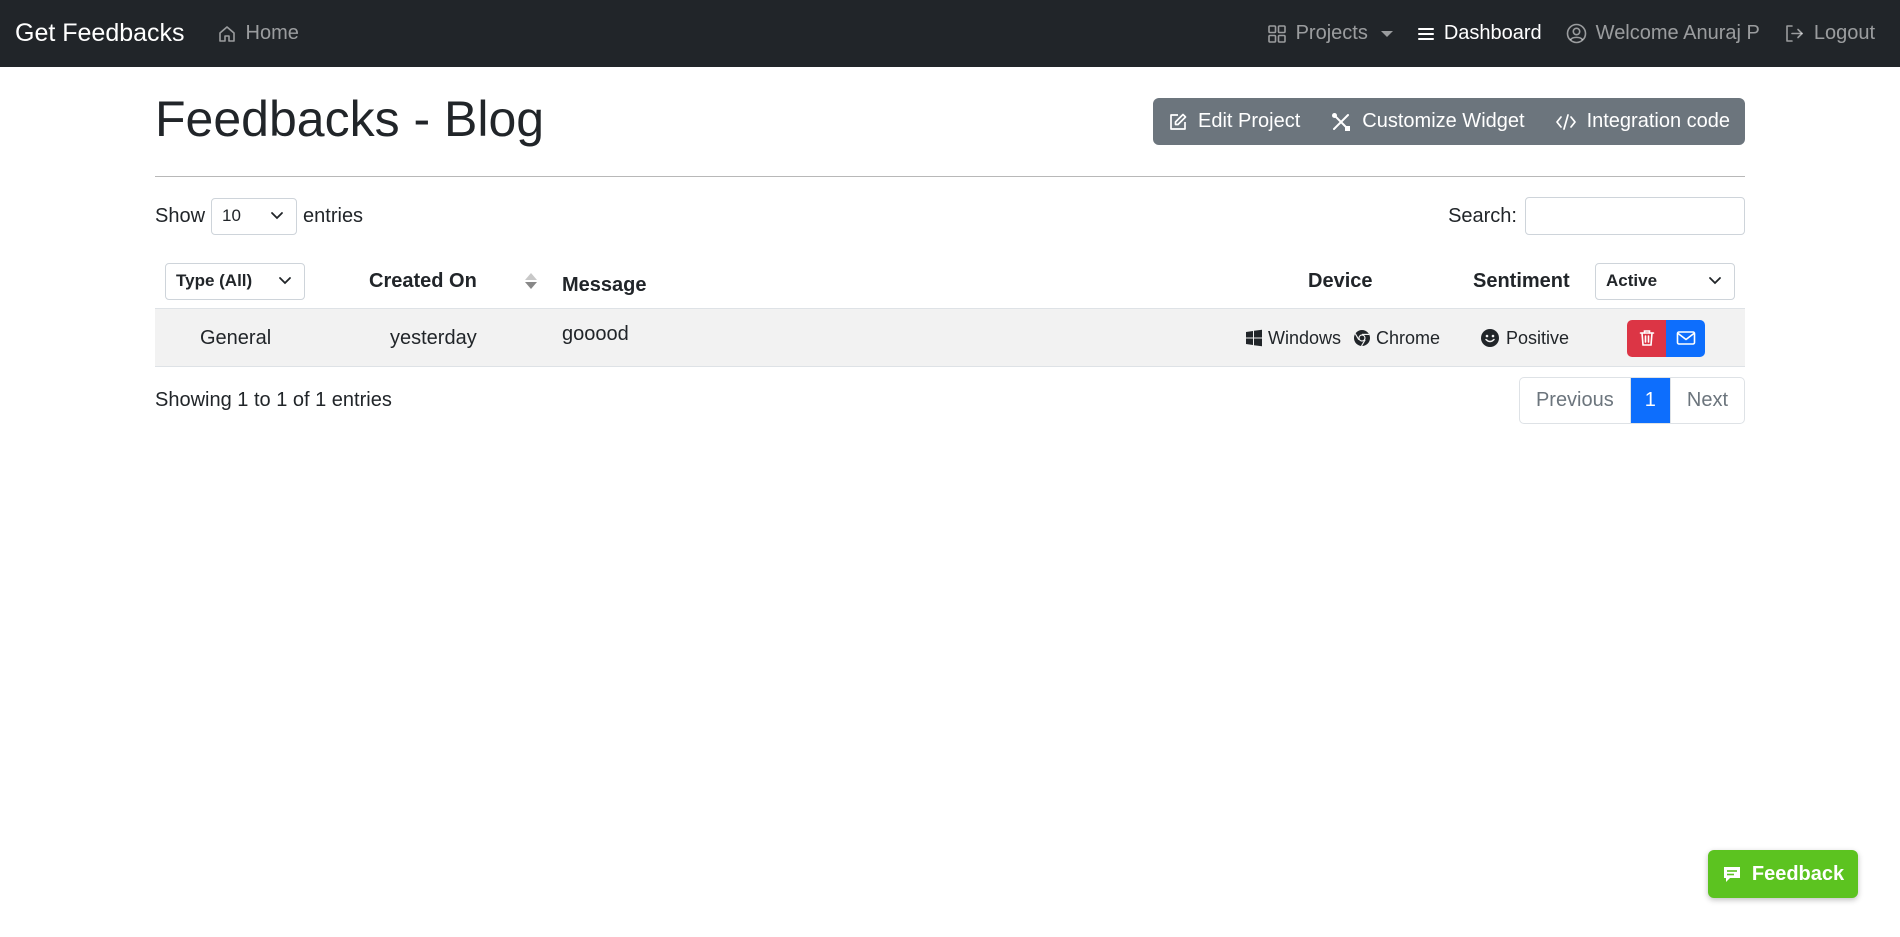 The height and width of the screenshot is (937, 1900). What do you see at coordinates (1341, 122) in the screenshot?
I see `tools-icon` at bounding box center [1341, 122].